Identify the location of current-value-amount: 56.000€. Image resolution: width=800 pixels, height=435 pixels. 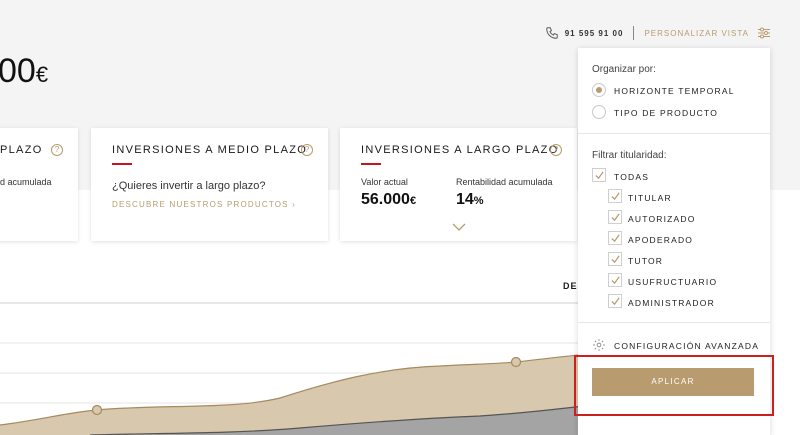
(388, 200).